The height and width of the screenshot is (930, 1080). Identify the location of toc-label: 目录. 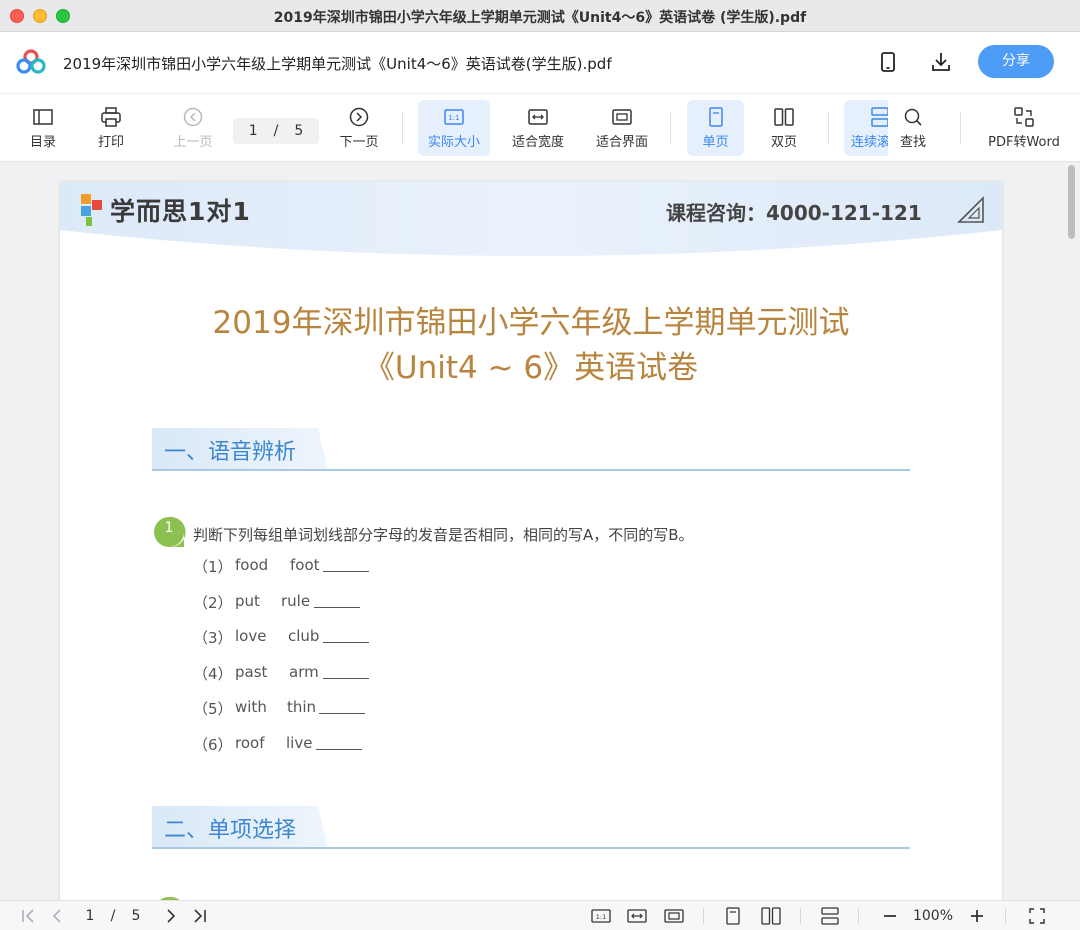
(42, 142).